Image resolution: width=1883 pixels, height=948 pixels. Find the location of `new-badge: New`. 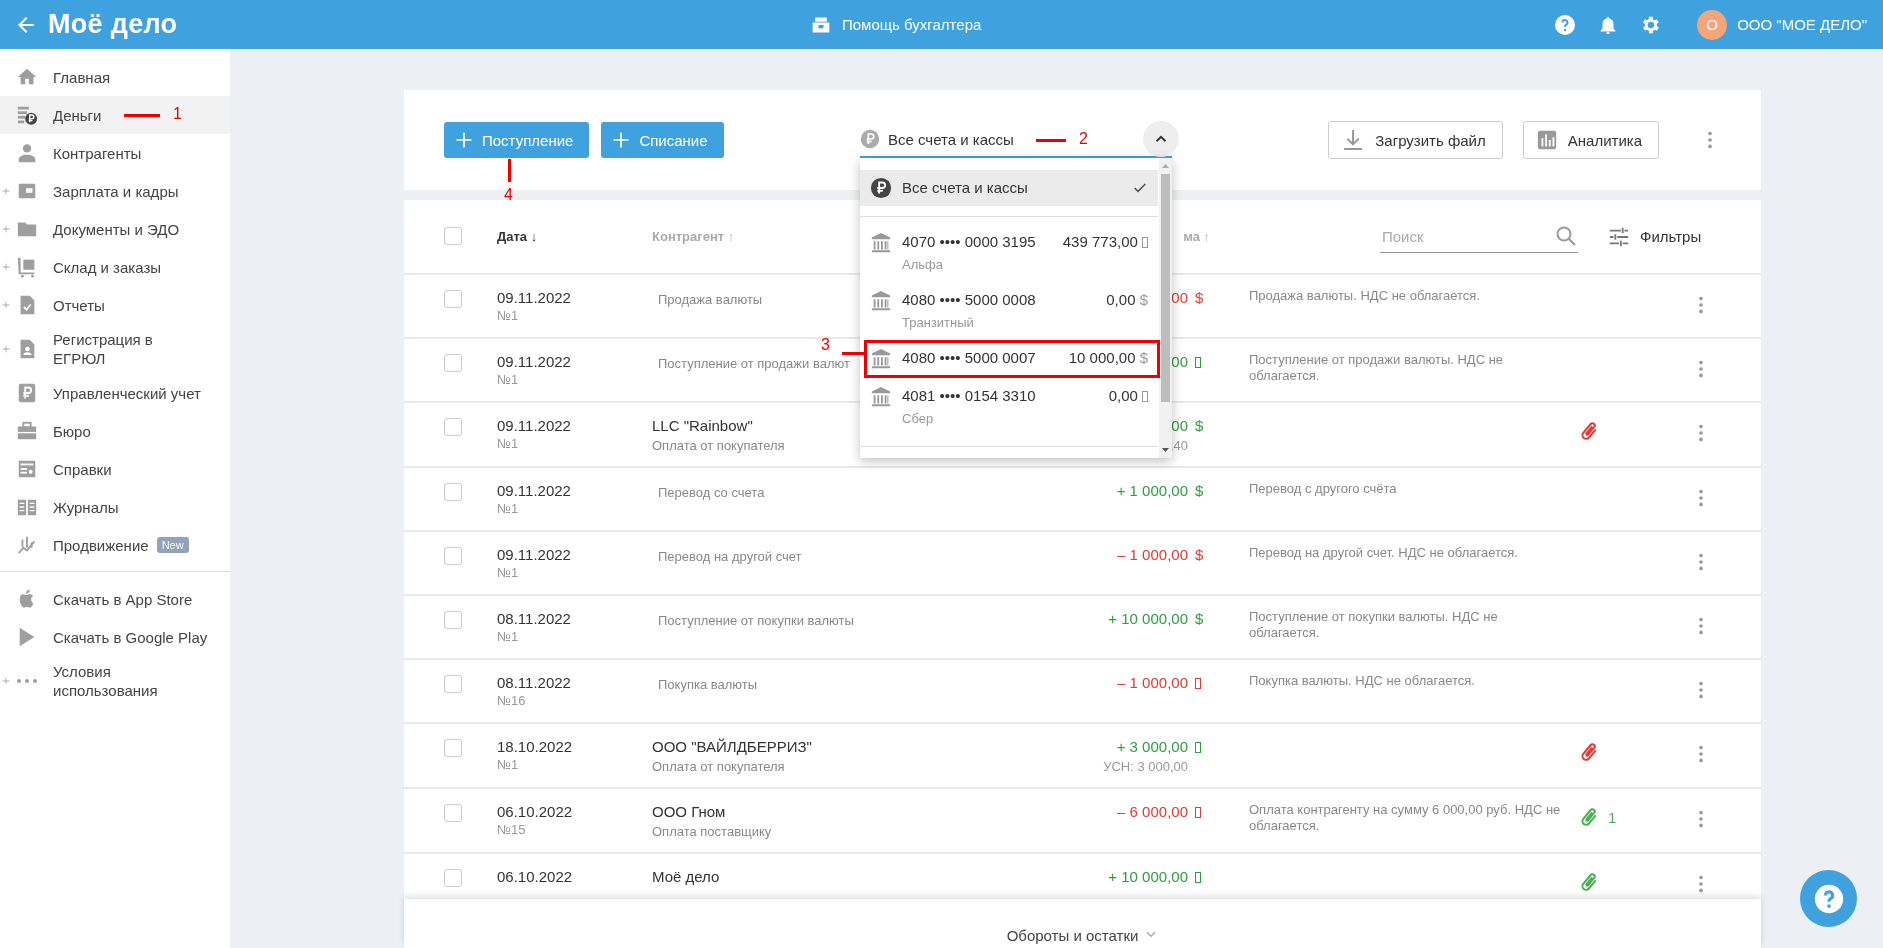

new-badge: New is located at coordinates (172, 545).